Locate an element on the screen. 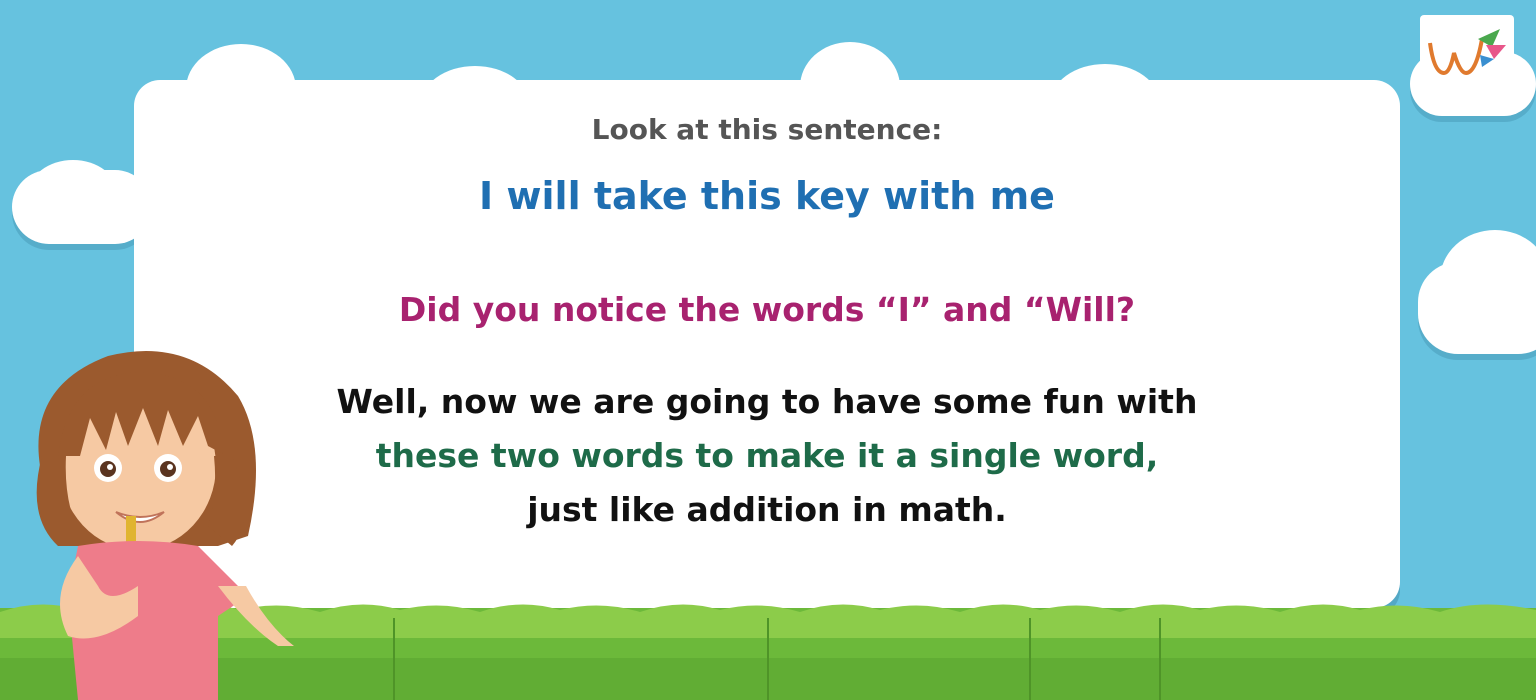 Image resolution: width=1536 pixels, height=700 pixels. logo-w-icon is located at coordinates (1467, 52).